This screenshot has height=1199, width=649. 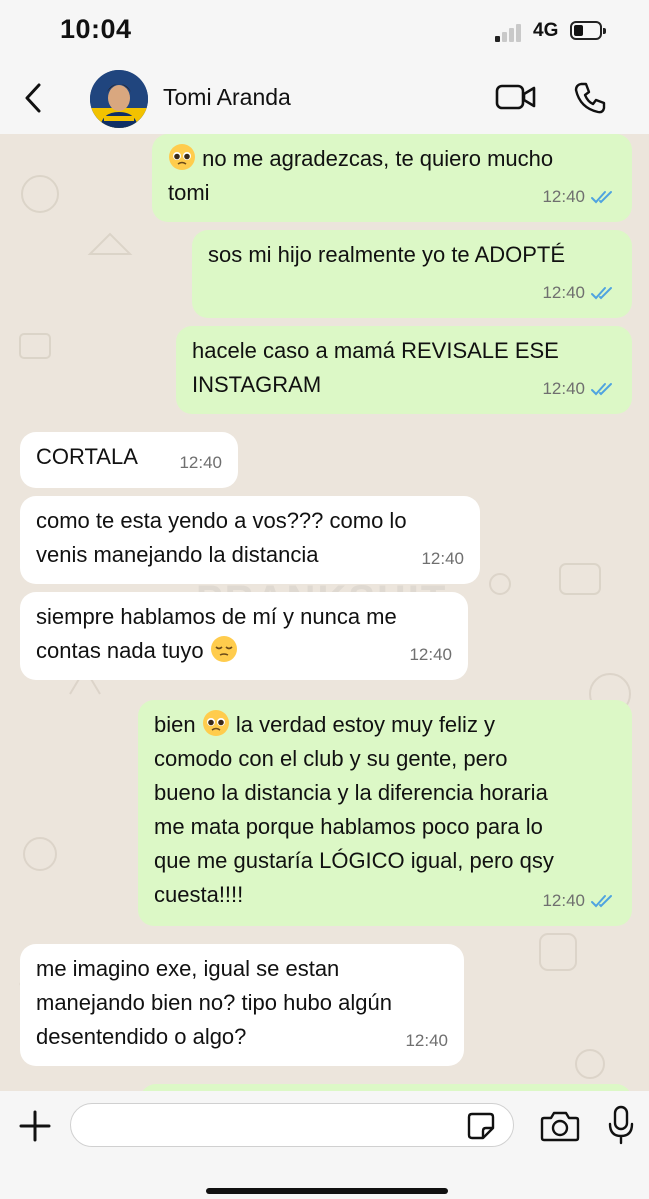 I want to click on signal-strength-icon, so click(x=510, y=33).